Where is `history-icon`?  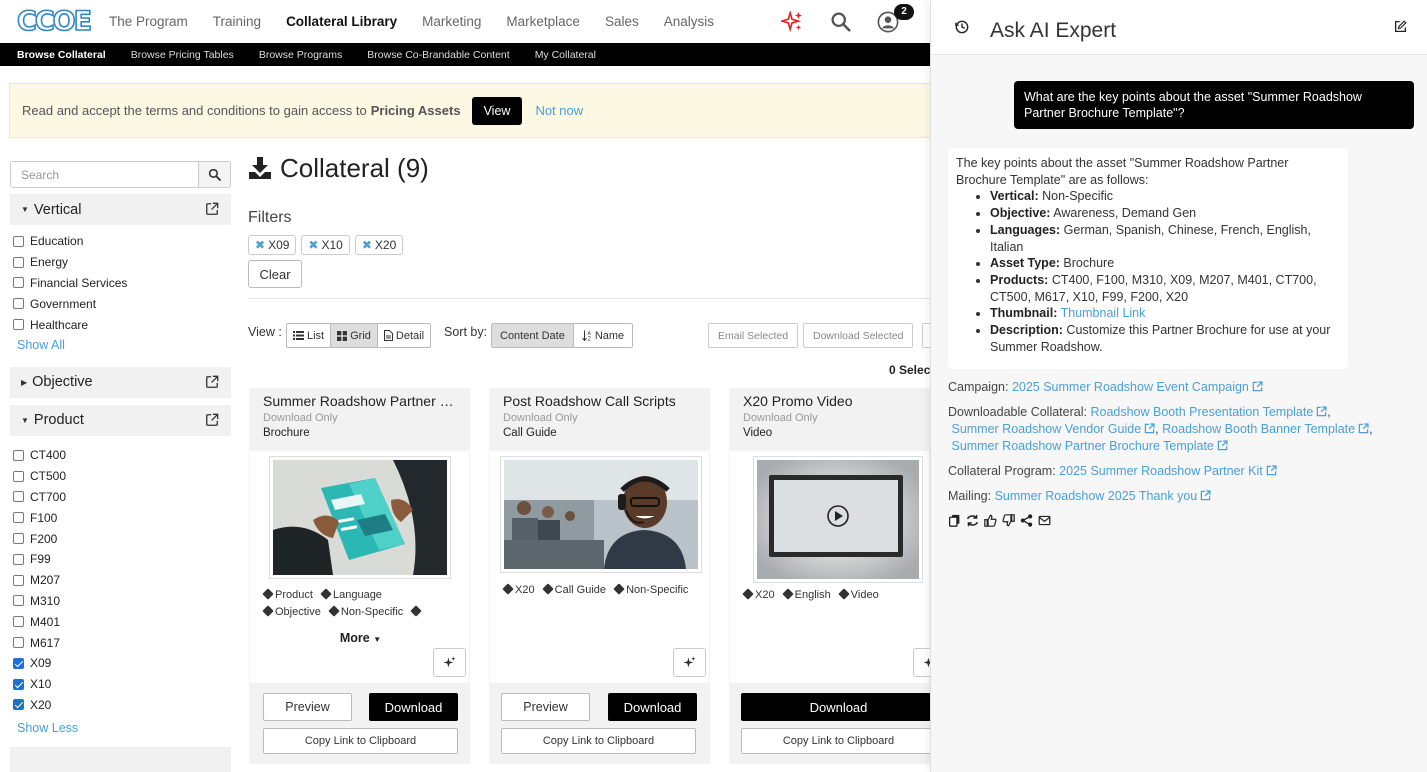
history-icon is located at coordinates (962, 28).